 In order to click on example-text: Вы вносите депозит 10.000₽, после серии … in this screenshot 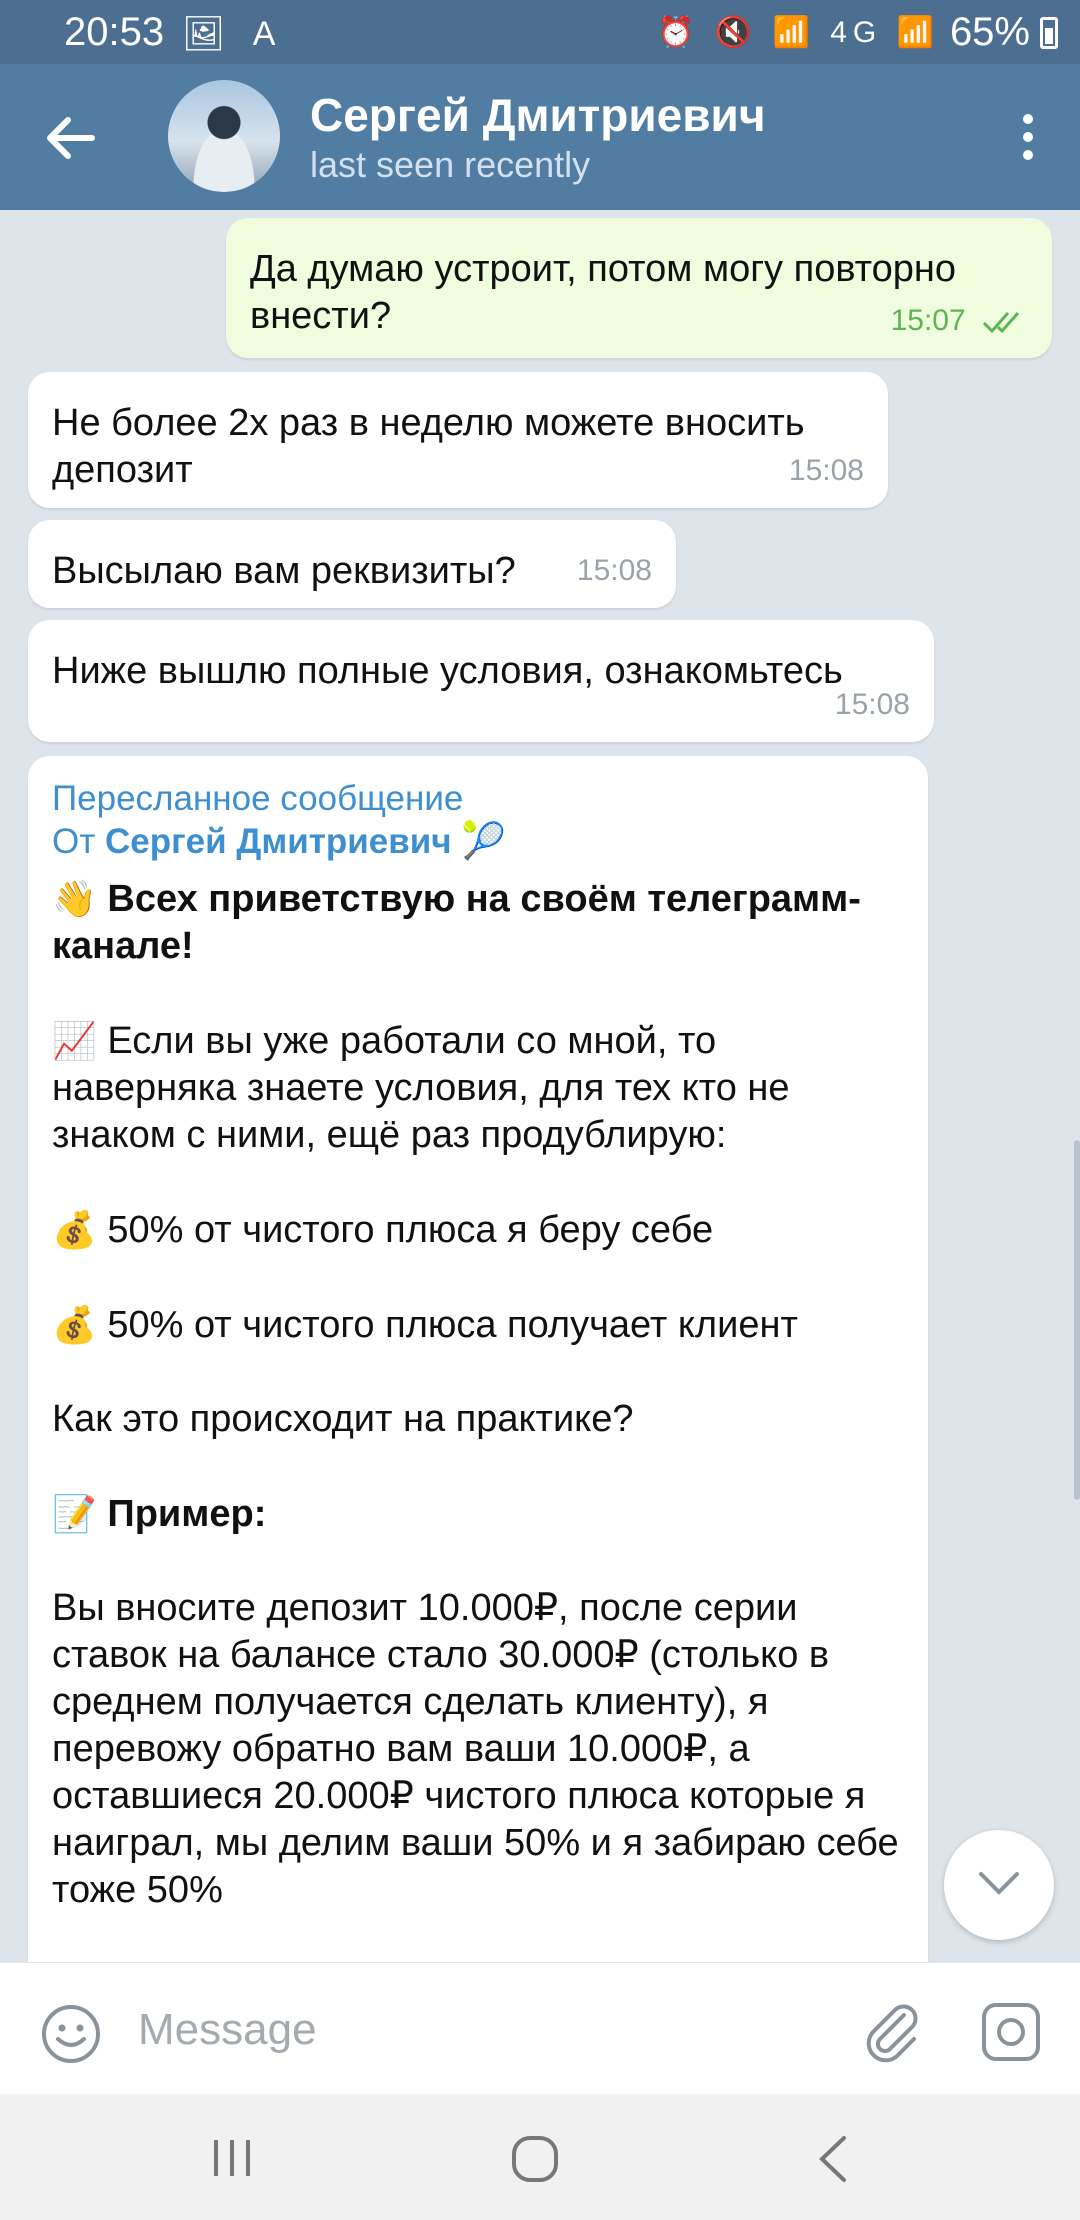, I will do `click(475, 1749)`.